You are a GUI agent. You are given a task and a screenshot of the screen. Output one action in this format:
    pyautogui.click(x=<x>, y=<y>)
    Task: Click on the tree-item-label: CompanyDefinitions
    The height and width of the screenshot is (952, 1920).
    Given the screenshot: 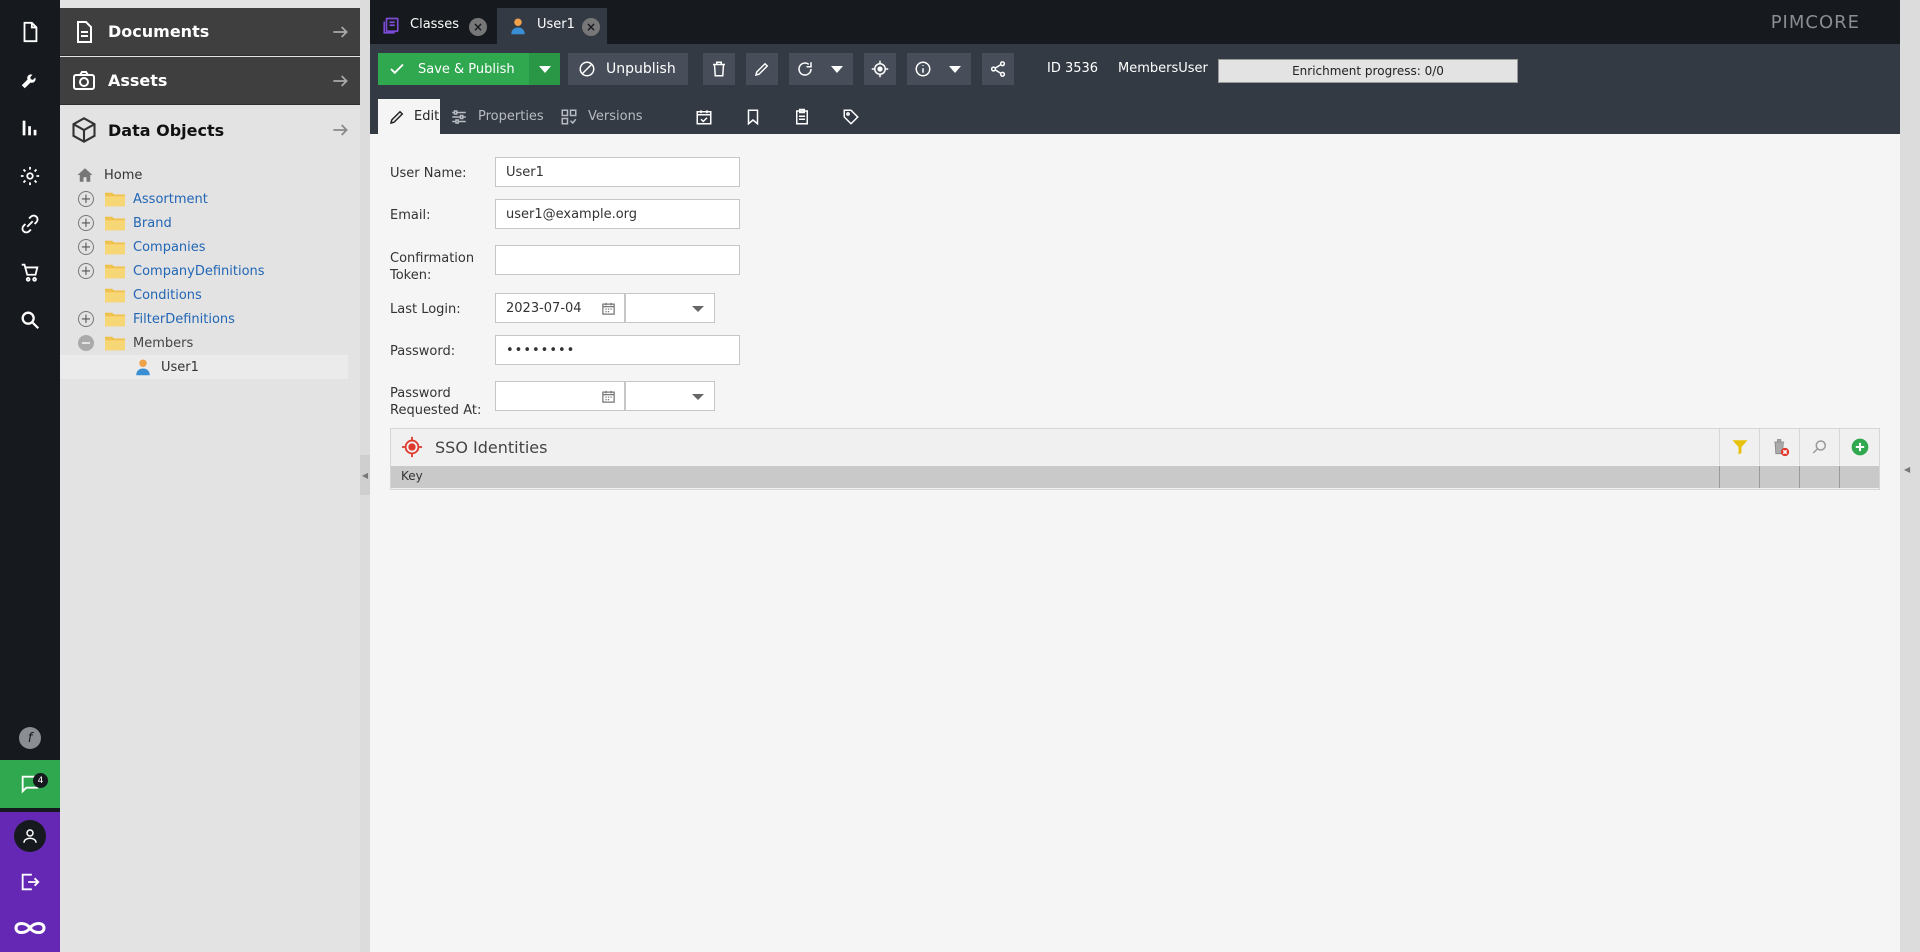 What is the action you would take?
    pyautogui.click(x=199, y=271)
    